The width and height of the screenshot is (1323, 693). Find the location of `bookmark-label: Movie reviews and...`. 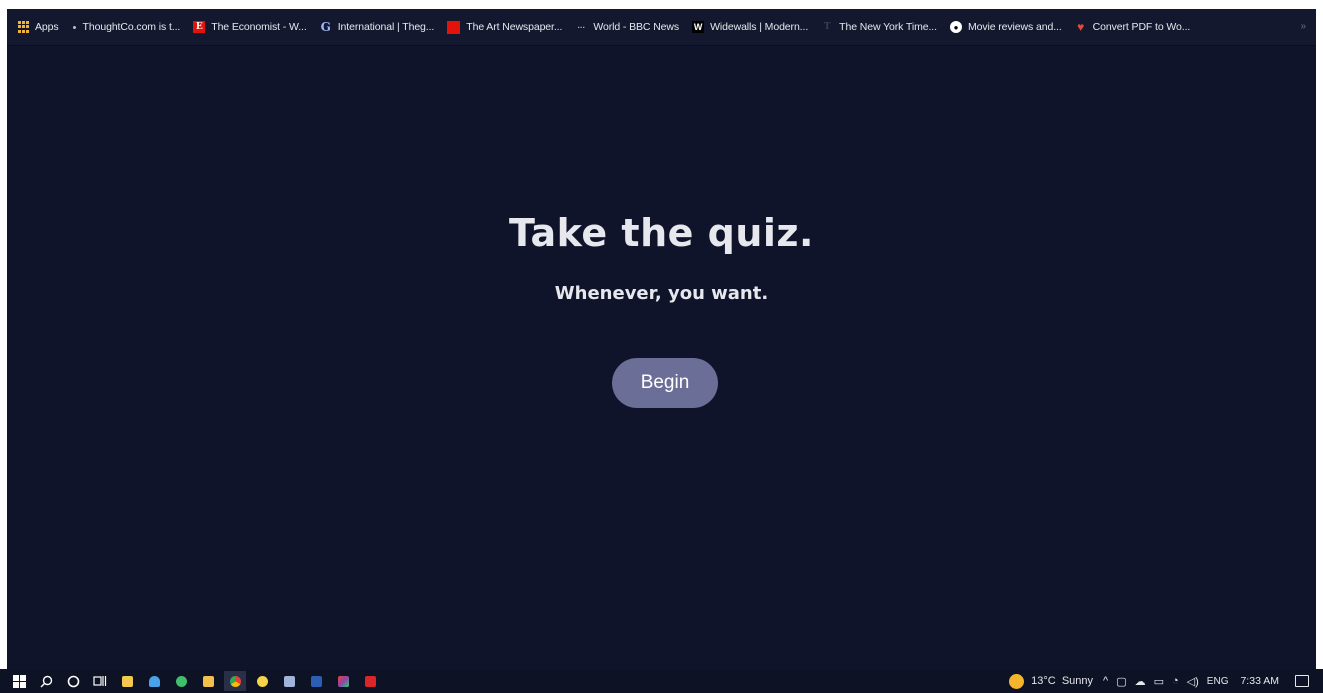

bookmark-label: Movie reviews and... is located at coordinates (1014, 27).